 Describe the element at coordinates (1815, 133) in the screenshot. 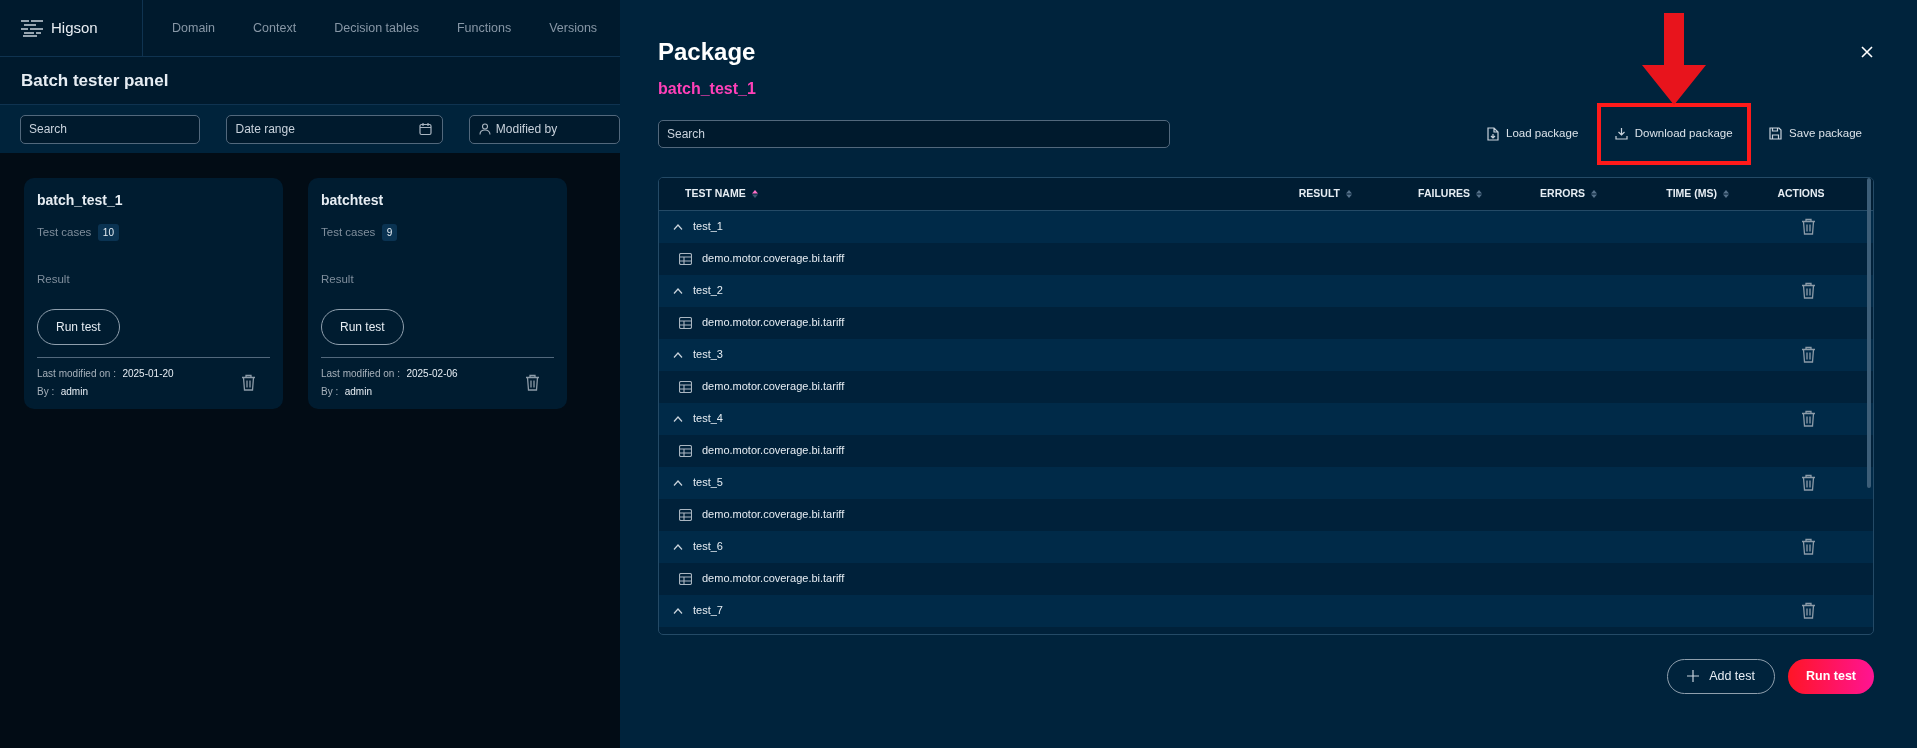

I see `save-button: Save package` at that location.